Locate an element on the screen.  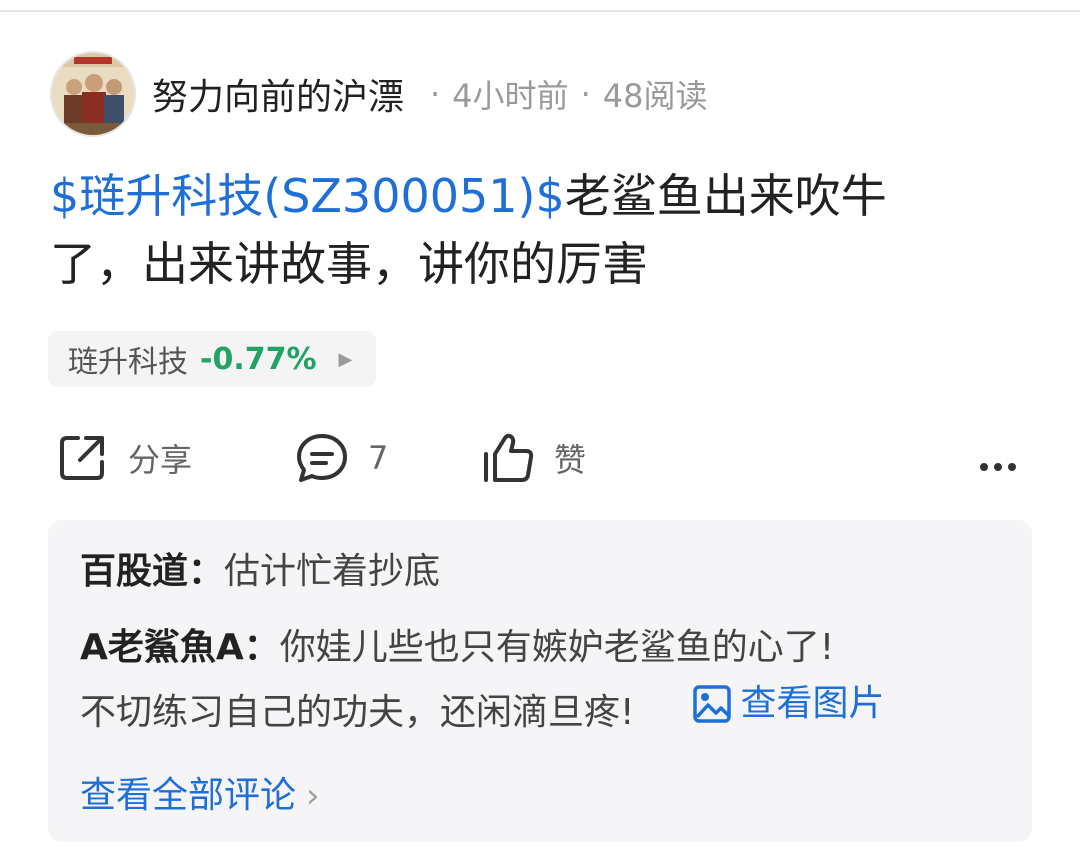
like-button: 赞 is located at coordinates (533, 458).